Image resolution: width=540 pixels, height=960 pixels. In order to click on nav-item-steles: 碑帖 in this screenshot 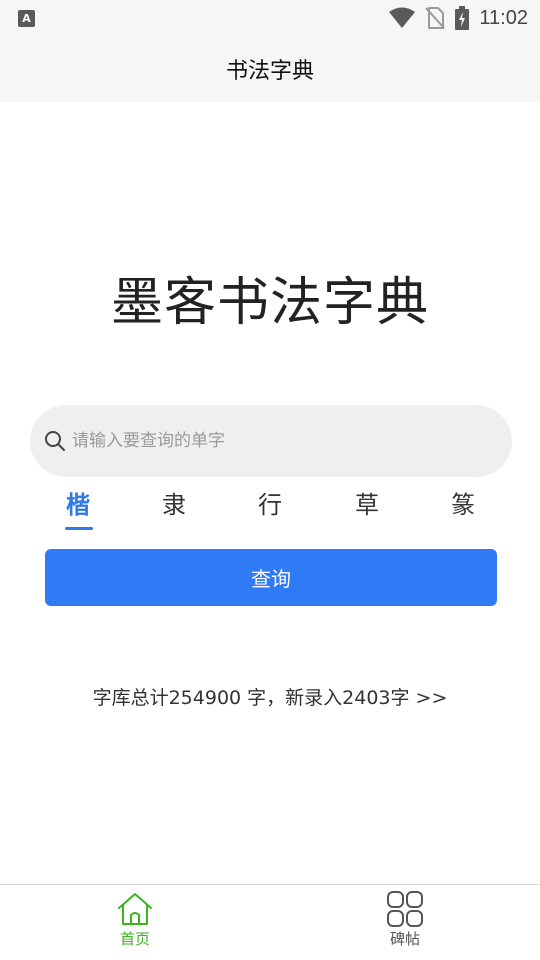, I will do `click(405, 924)`.